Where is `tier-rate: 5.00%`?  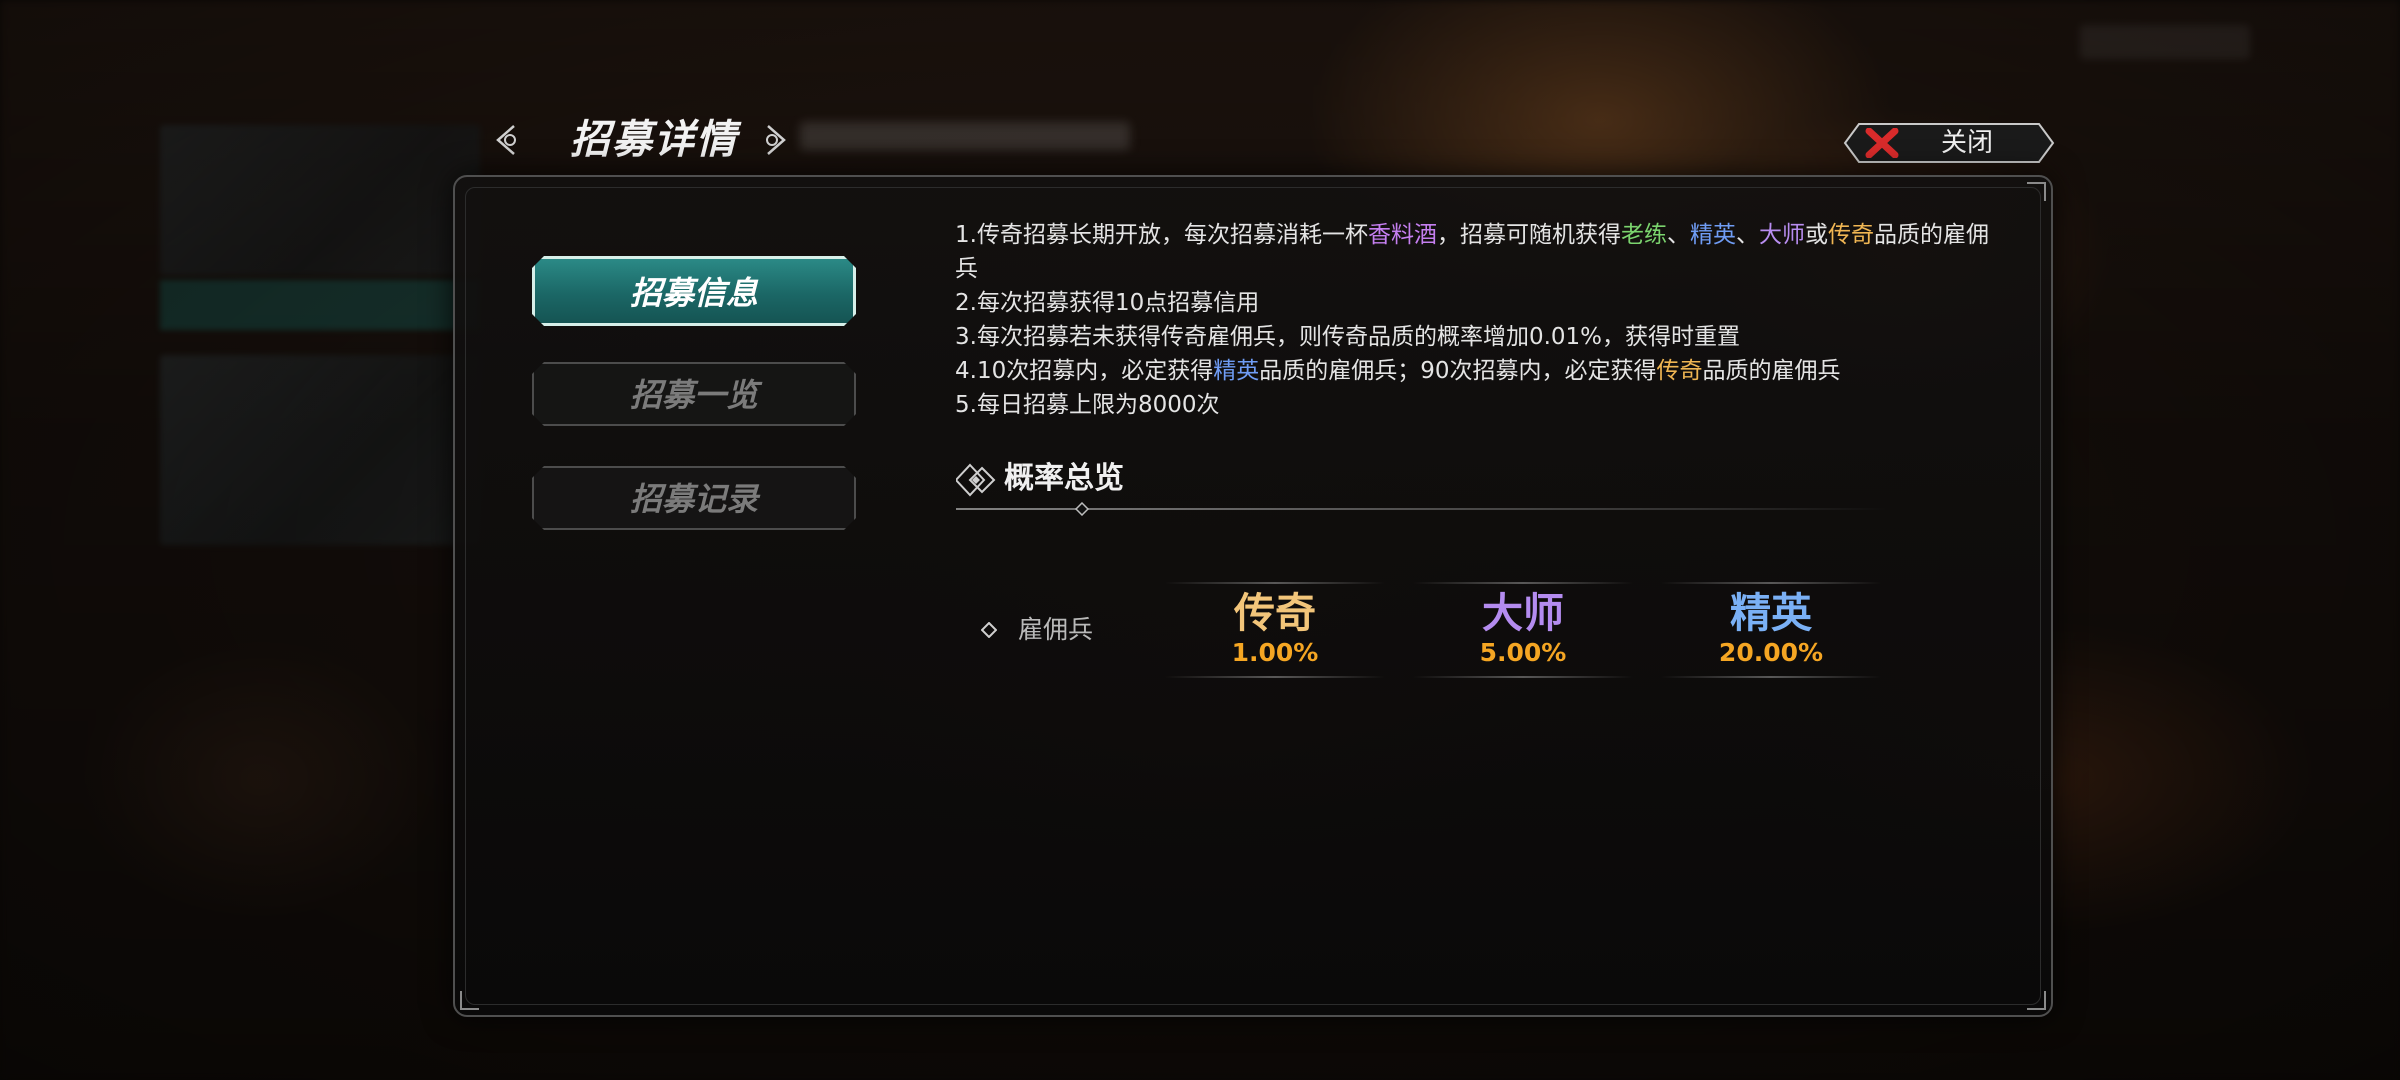 tier-rate: 5.00% is located at coordinates (1523, 652).